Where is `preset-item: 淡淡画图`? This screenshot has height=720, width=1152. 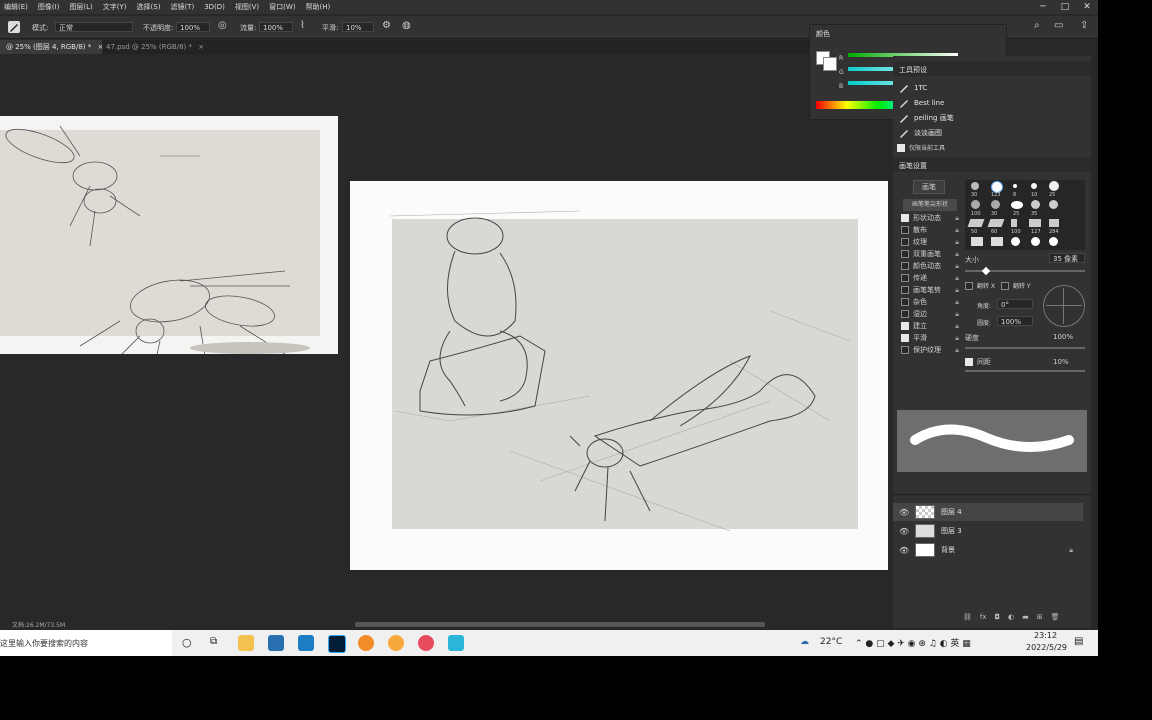 preset-item: 淡淡画图 is located at coordinates (987, 133).